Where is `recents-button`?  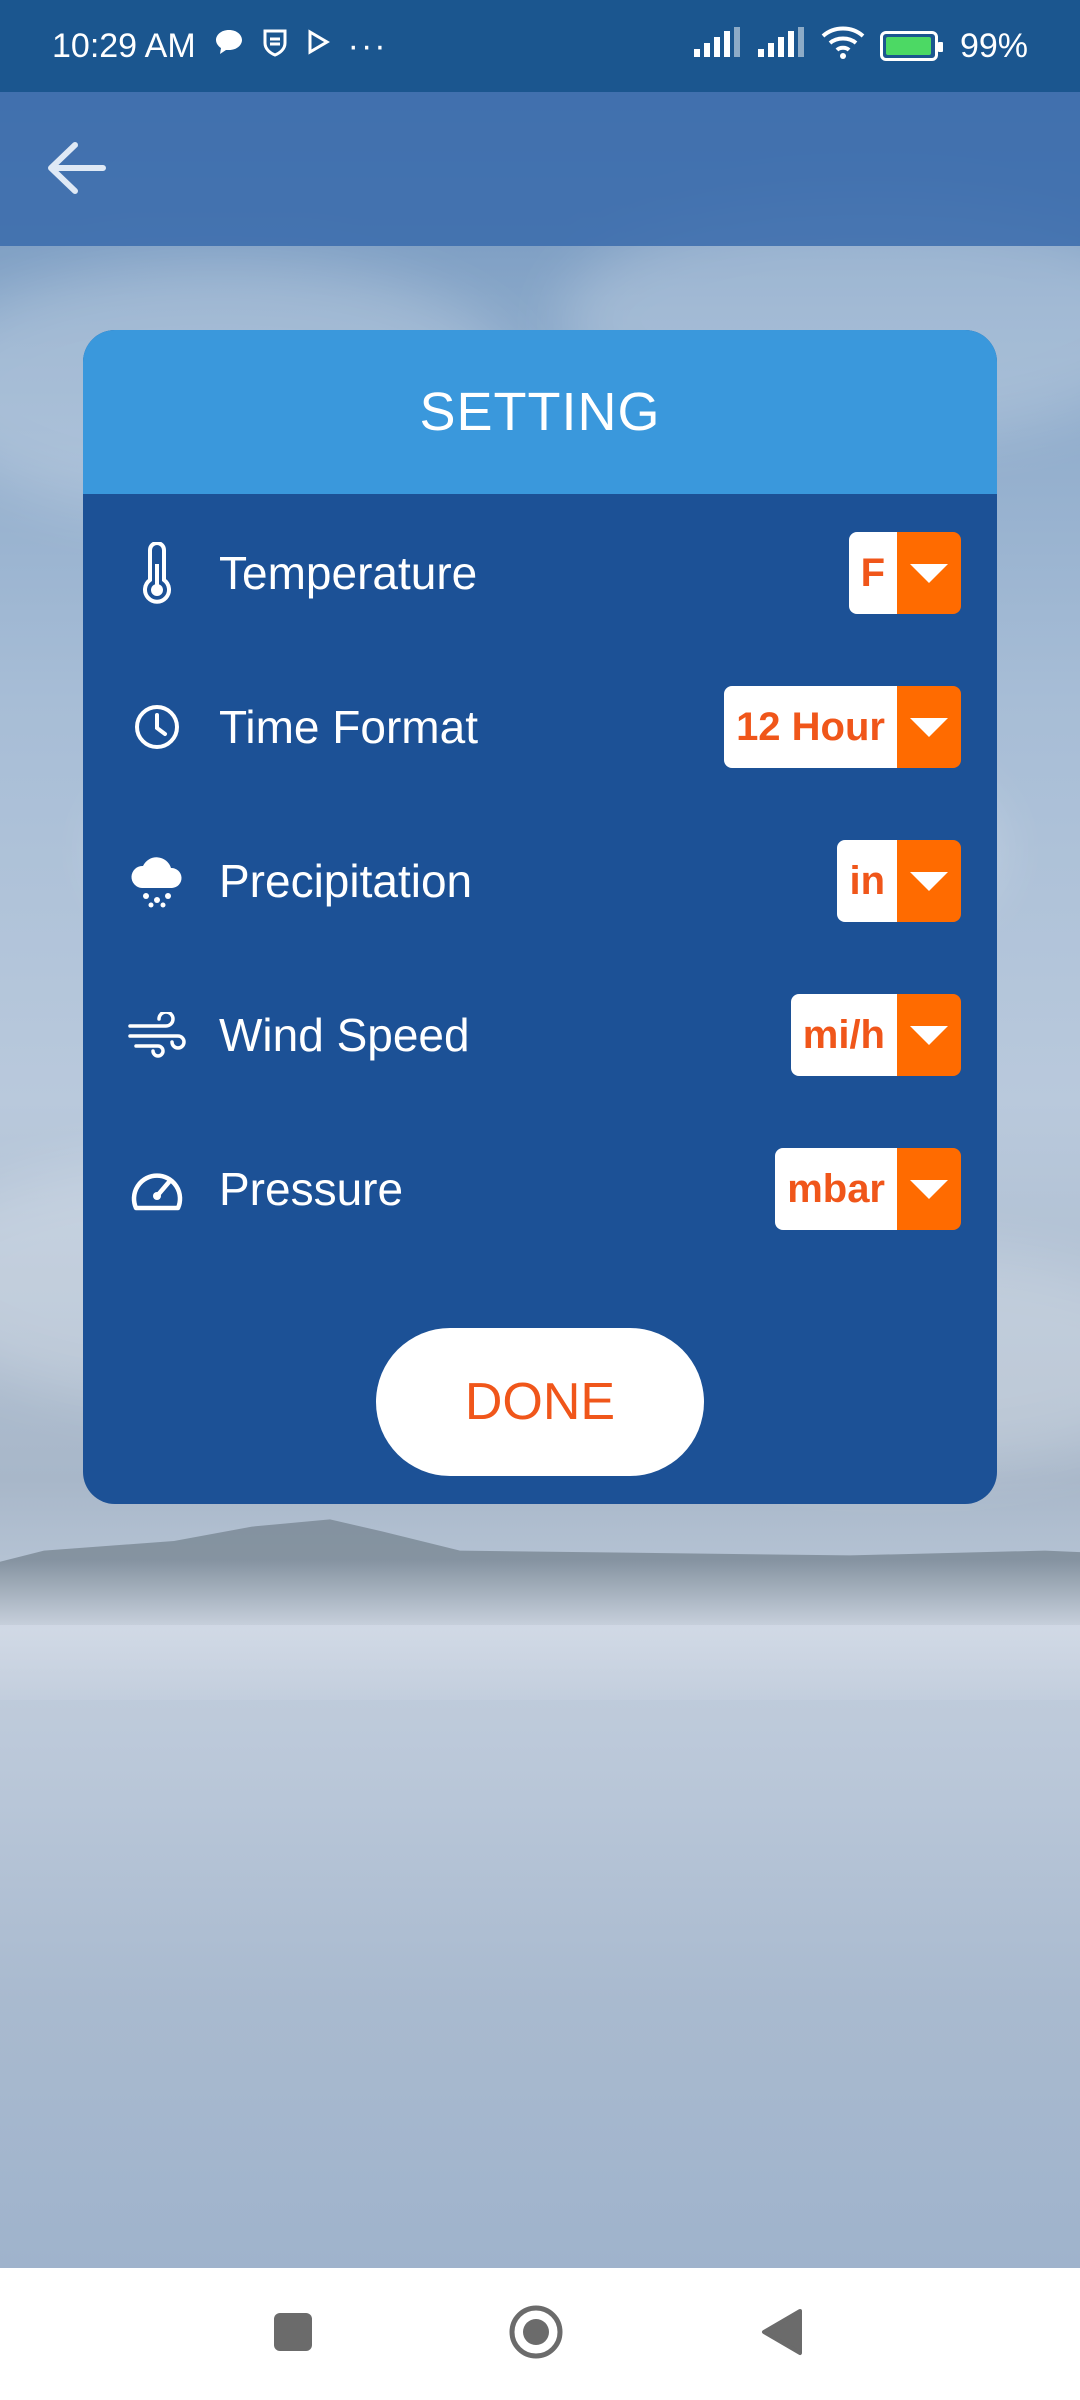
recents-button is located at coordinates (293, 2334).